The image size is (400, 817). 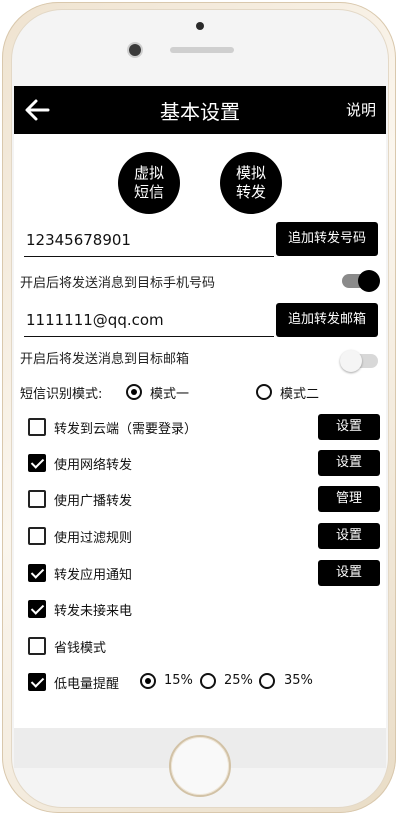 I want to click on phone-caption: 开启后将发送消息到目标手机号码, so click(x=118, y=283).